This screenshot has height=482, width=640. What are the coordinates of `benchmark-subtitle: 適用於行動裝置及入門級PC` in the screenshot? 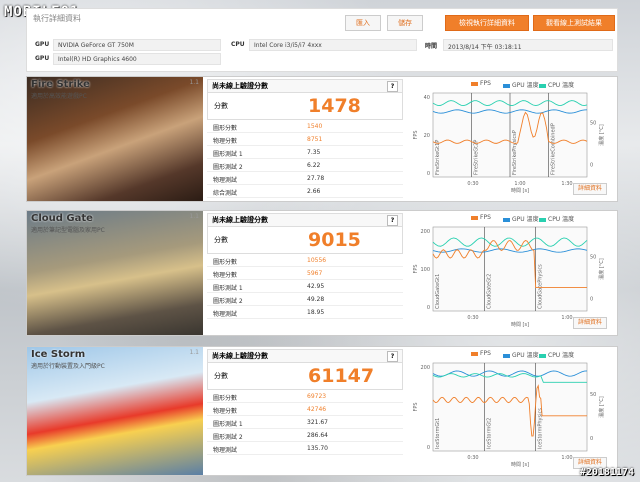 It's located at (68, 366).